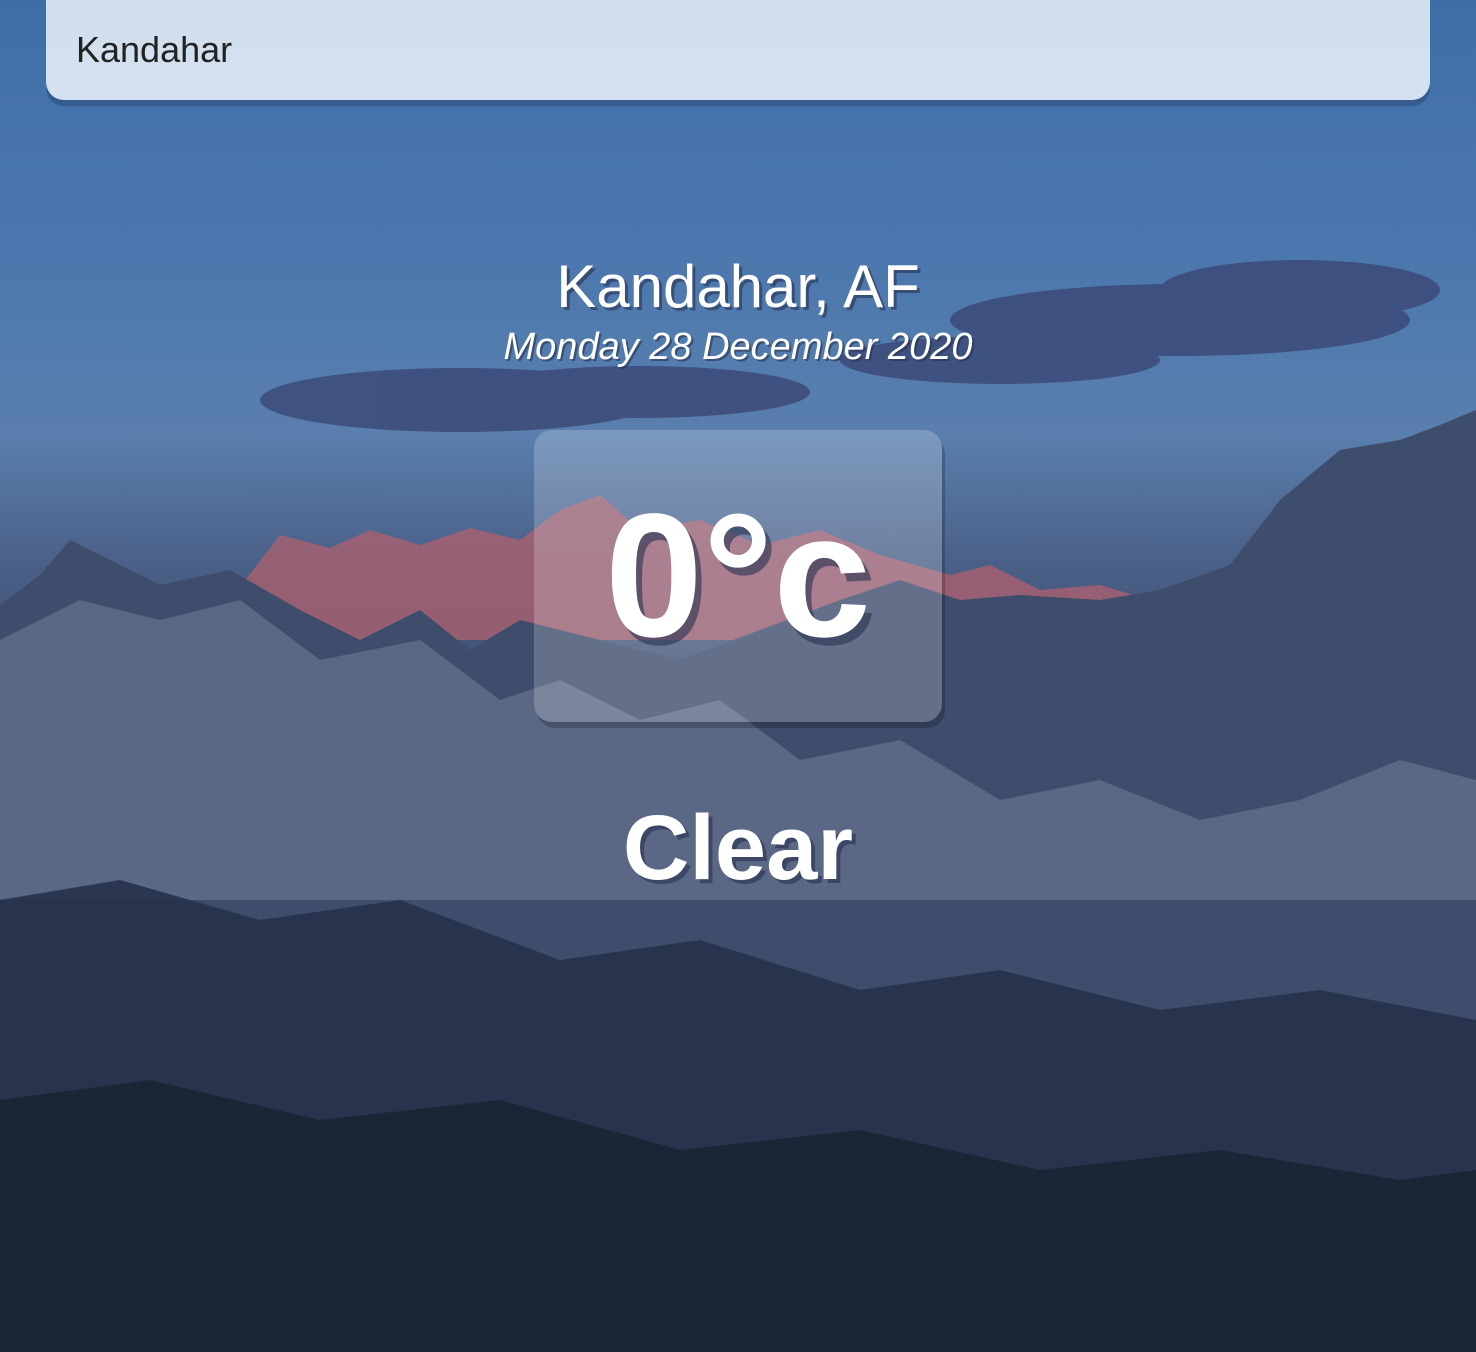 The width and height of the screenshot is (1476, 1352). What do you see at coordinates (738, 848) in the screenshot?
I see `weather-condition: Clear` at bounding box center [738, 848].